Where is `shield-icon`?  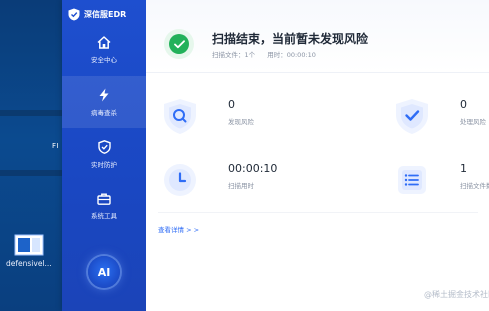 shield-icon is located at coordinates (104, 146).